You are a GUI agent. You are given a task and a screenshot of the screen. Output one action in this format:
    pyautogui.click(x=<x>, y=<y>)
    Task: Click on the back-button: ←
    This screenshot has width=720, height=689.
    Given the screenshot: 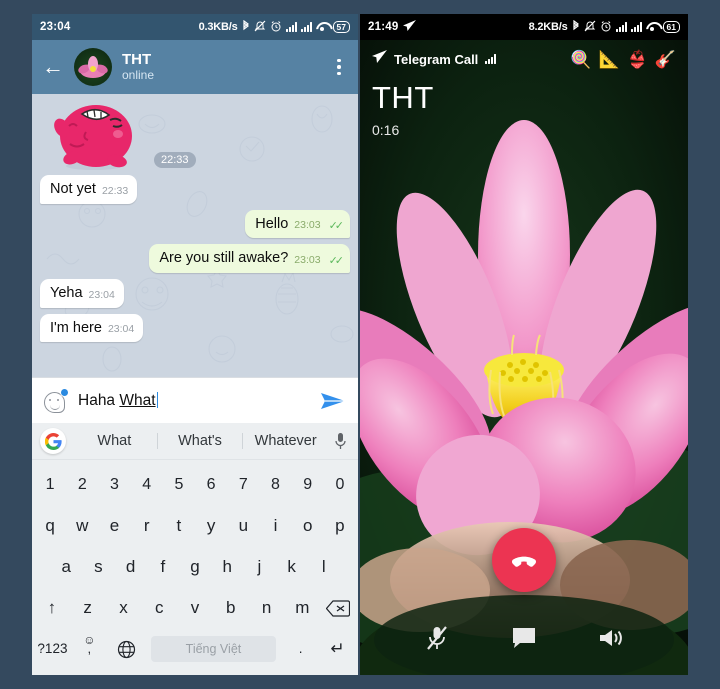 What is the action you would take?
    pyautogui.click(x=53, y=67)
    